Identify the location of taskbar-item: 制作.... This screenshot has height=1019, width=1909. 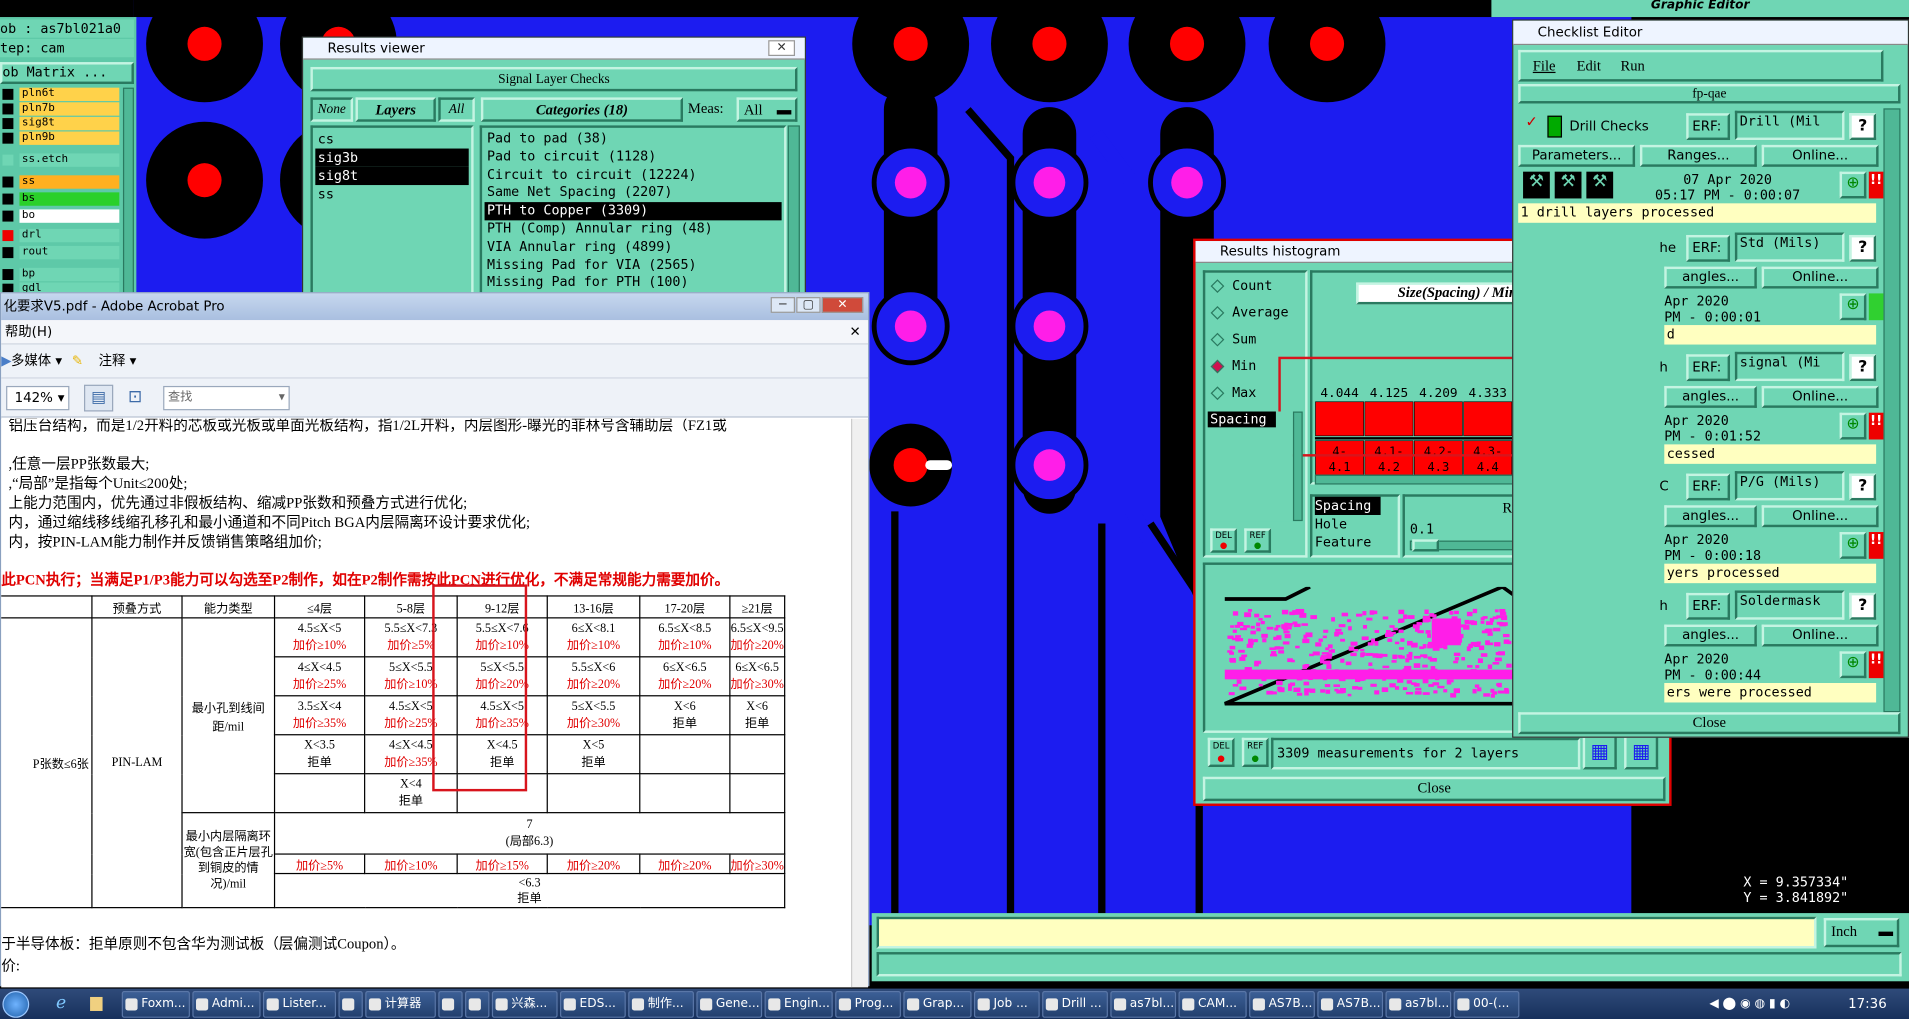
(661, 1004).